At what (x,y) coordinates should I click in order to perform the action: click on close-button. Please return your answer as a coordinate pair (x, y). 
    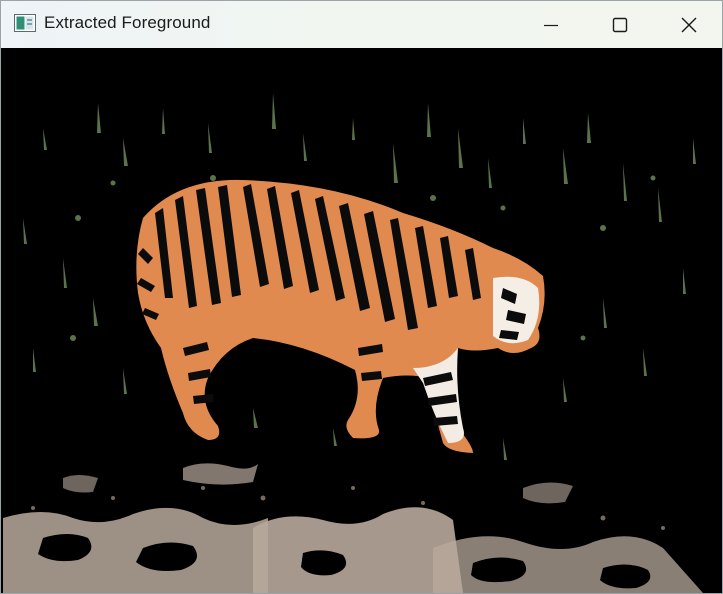
    Looking at the image, I should click on (688, 24).